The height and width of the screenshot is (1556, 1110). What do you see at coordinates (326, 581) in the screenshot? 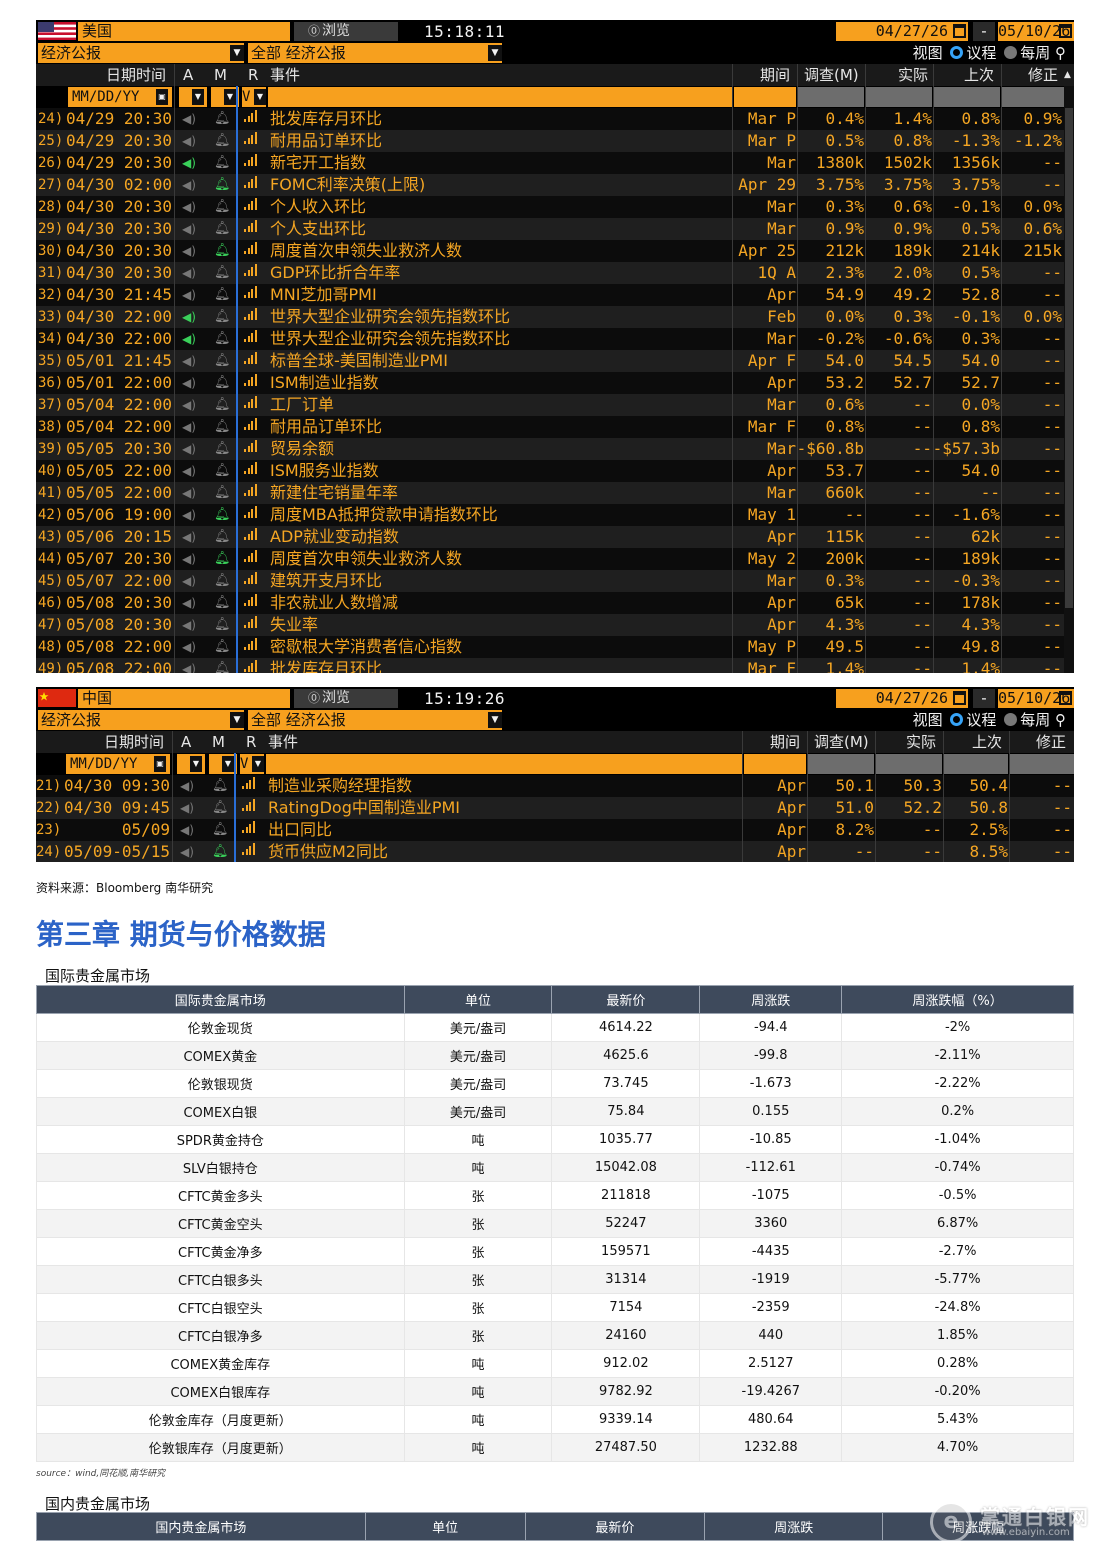
I see `event-name: 建筑开支月环比` at bounding box center [326, 581].